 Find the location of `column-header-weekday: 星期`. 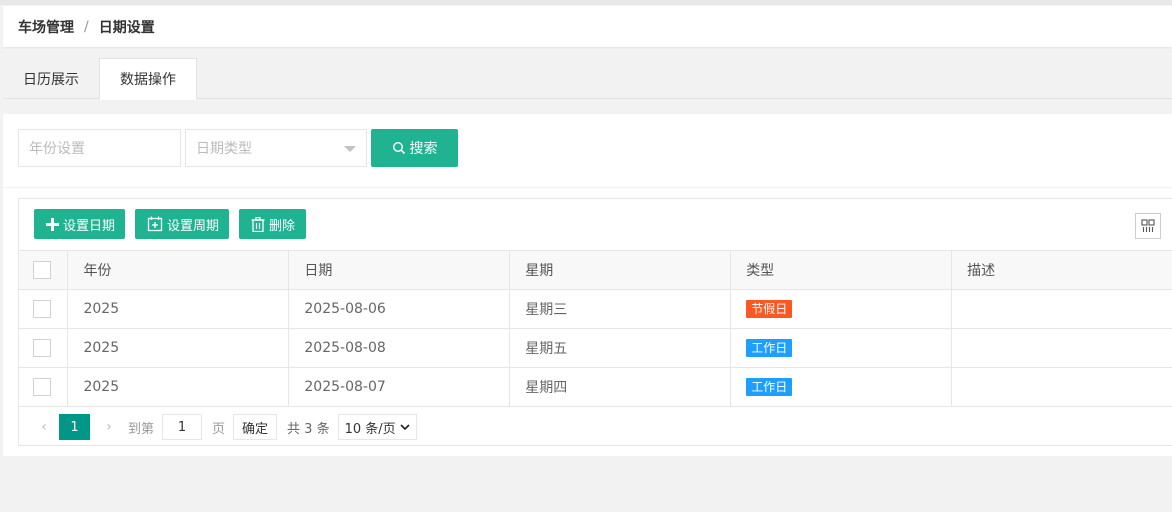

column-header-weekday: 星期 is located at coordinates (620, 270).